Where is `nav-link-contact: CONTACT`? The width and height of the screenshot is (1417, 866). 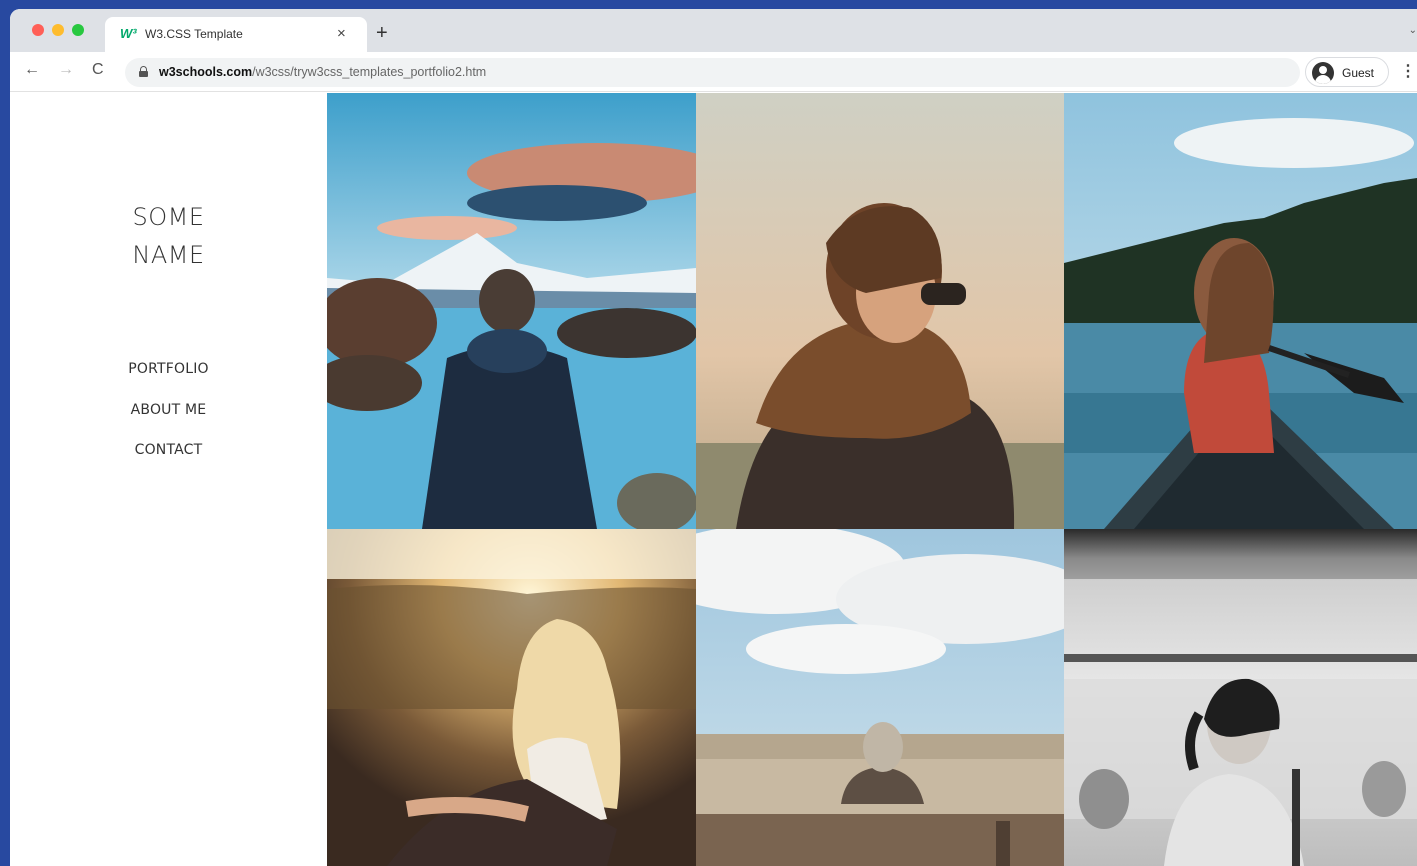 nav-link-contact: CONTACT is located at coordinates (168, 450).